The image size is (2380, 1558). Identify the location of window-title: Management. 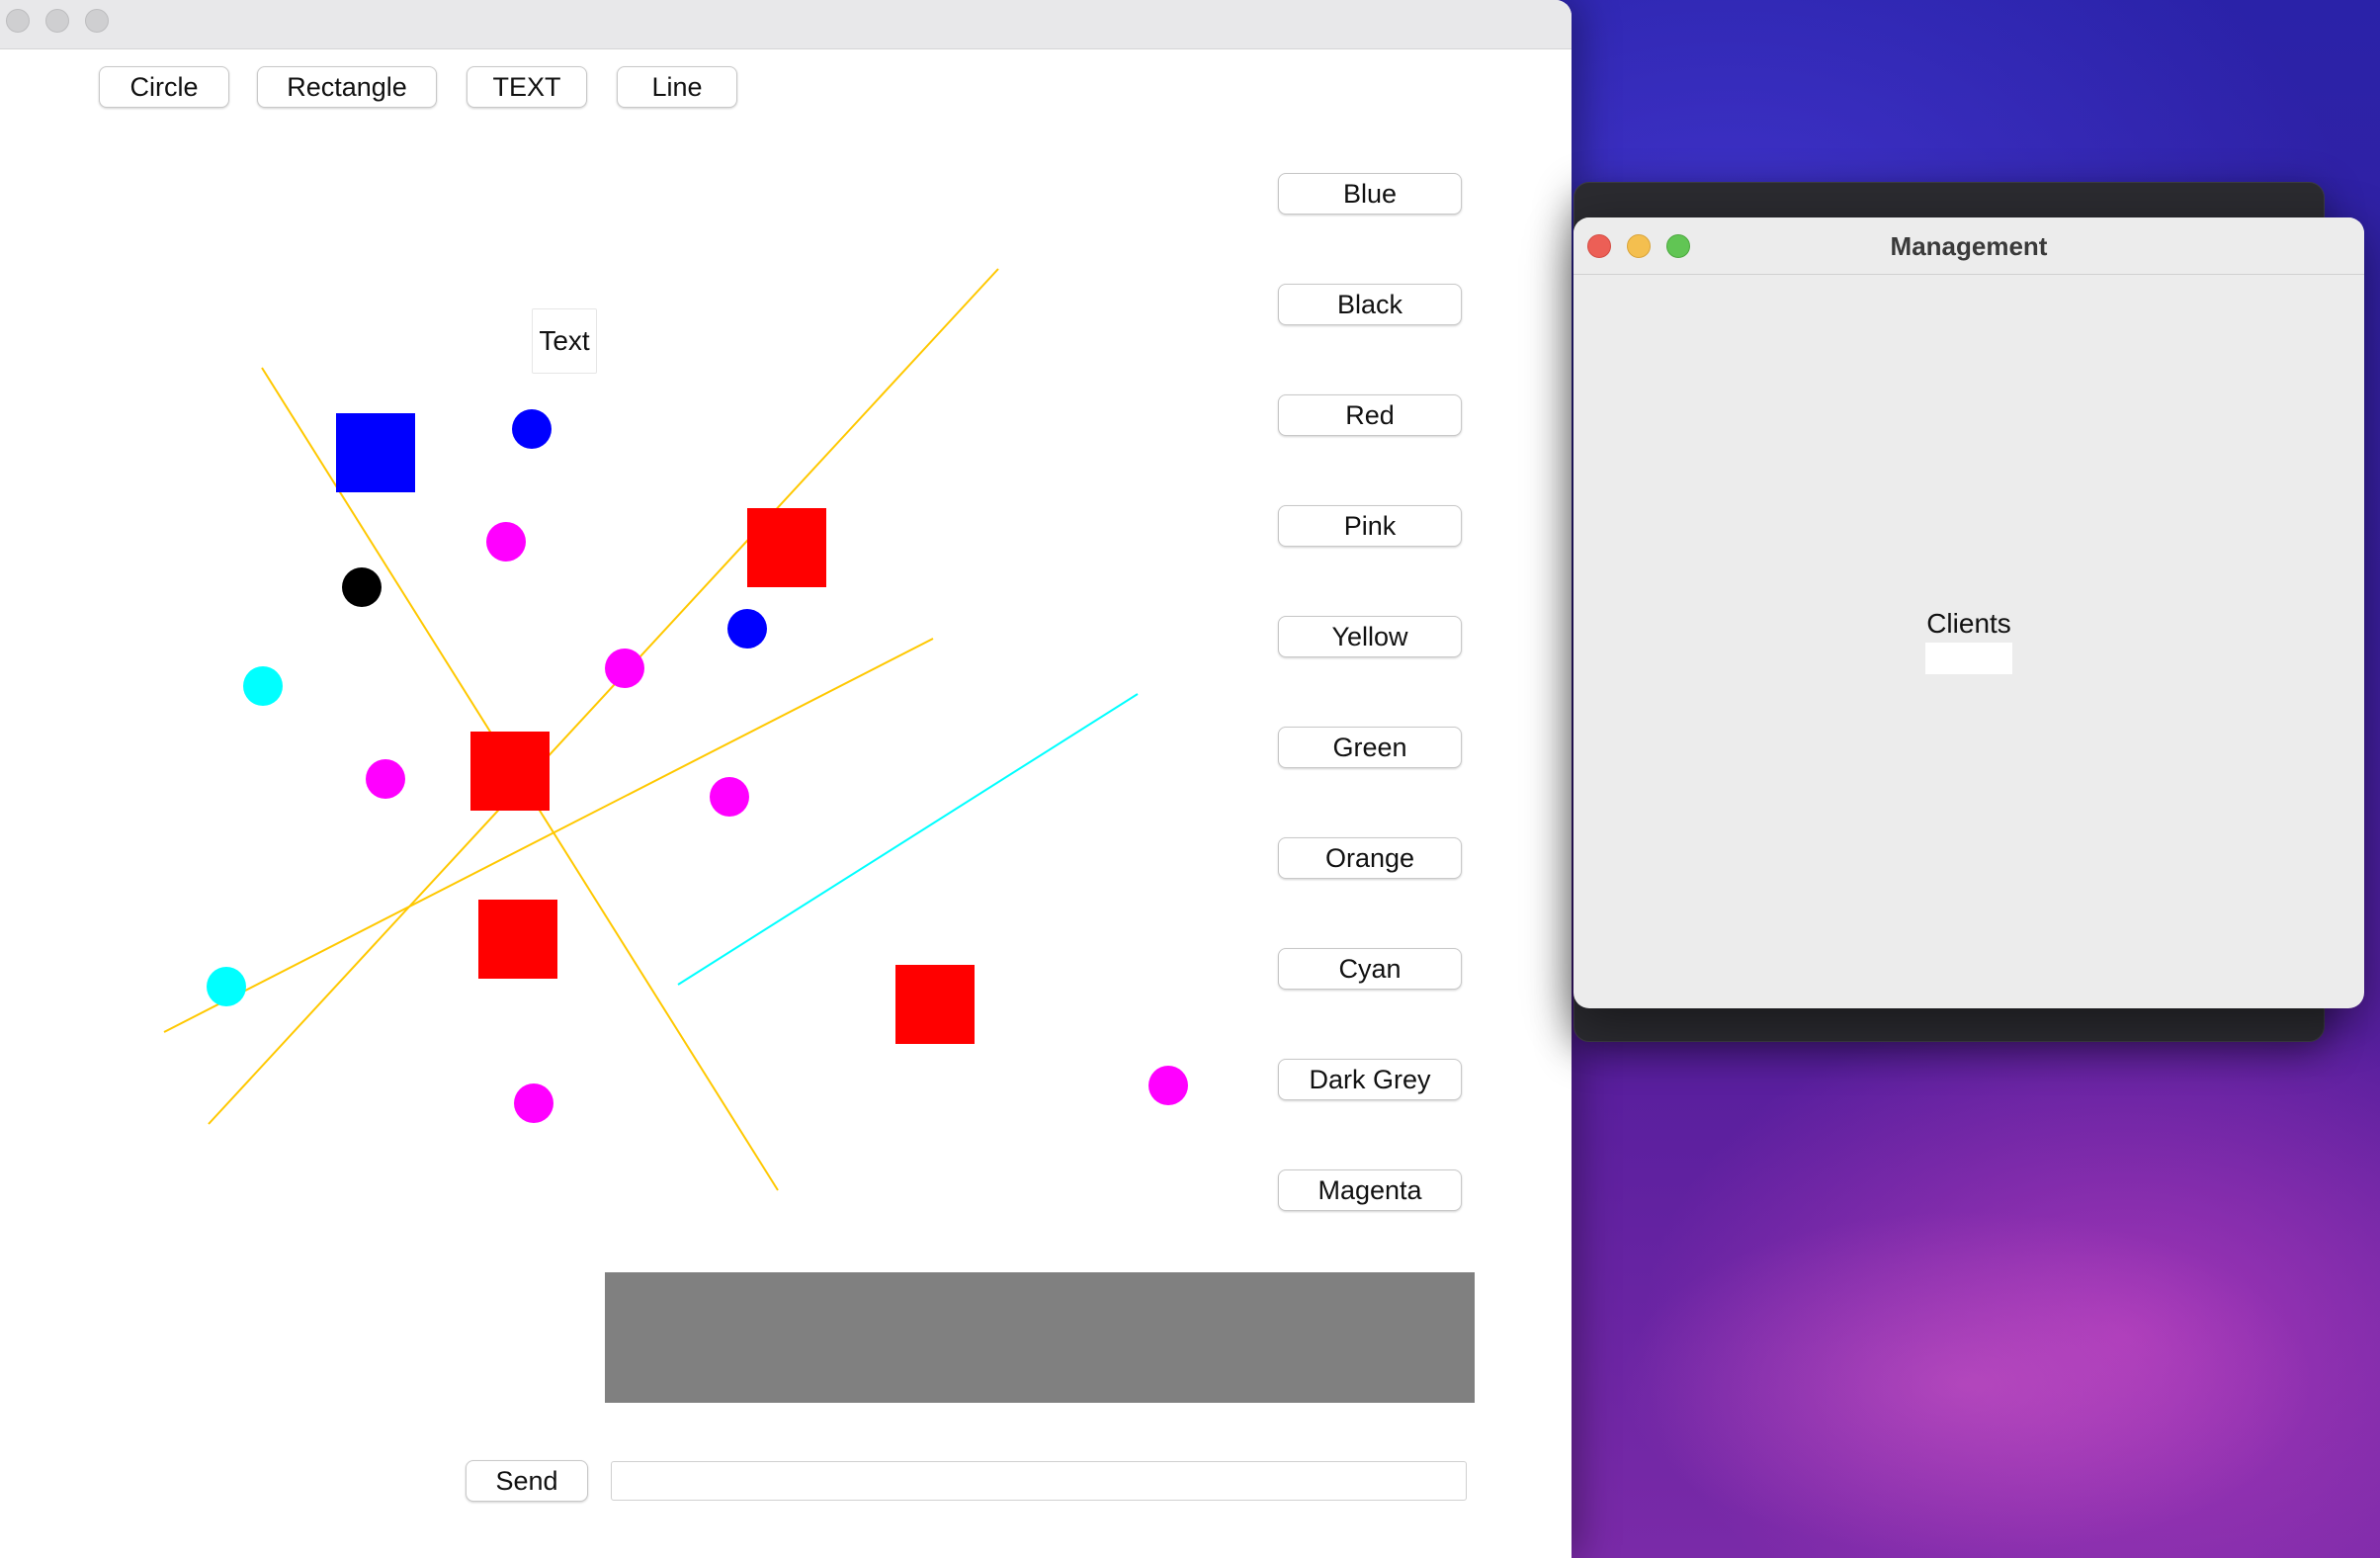
(1969, 245).